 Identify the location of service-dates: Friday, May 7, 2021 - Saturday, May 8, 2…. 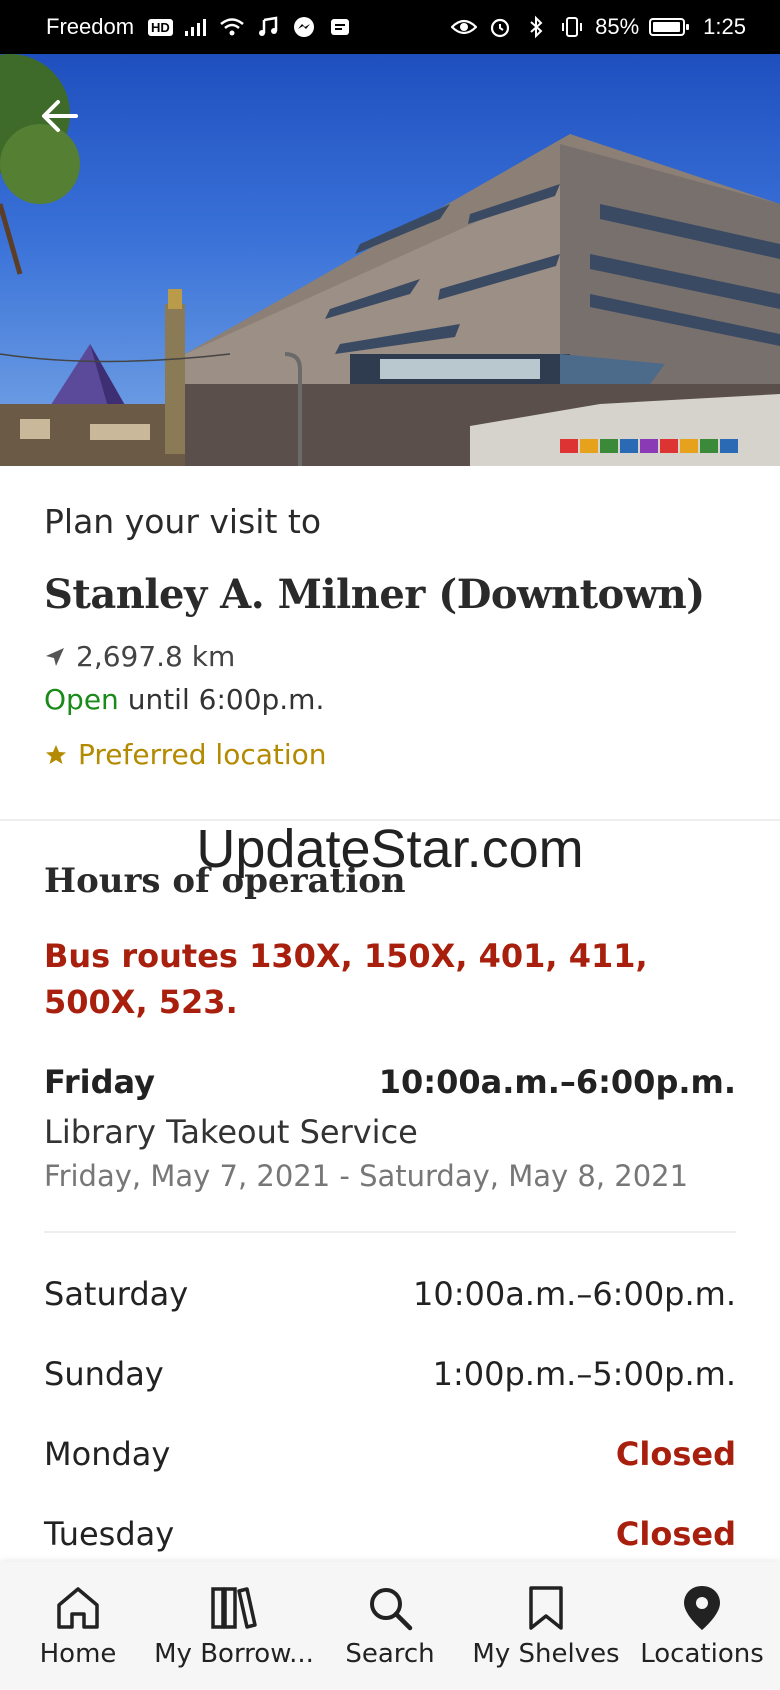
(366, 1176).